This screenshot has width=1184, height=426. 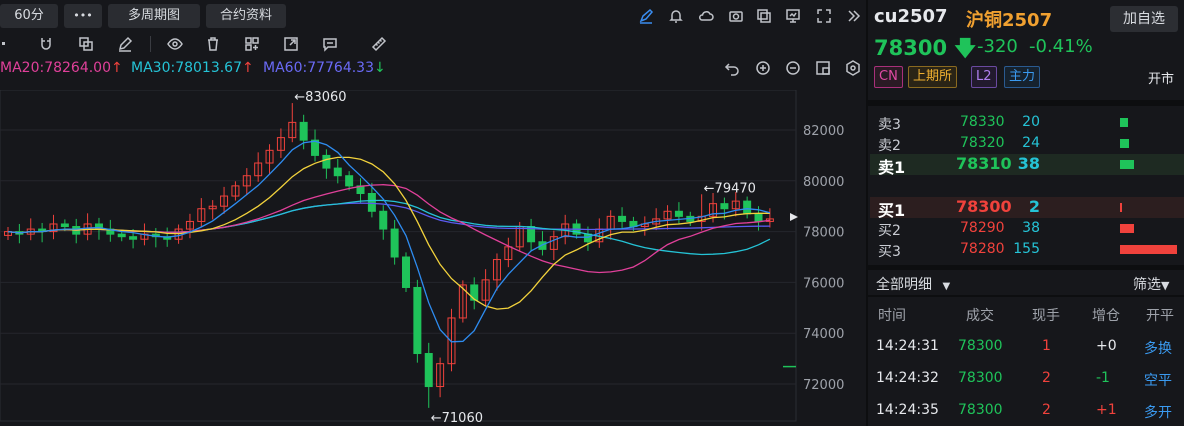 I want to click on symbol-code: cu2507, so click(x=911, y=16).